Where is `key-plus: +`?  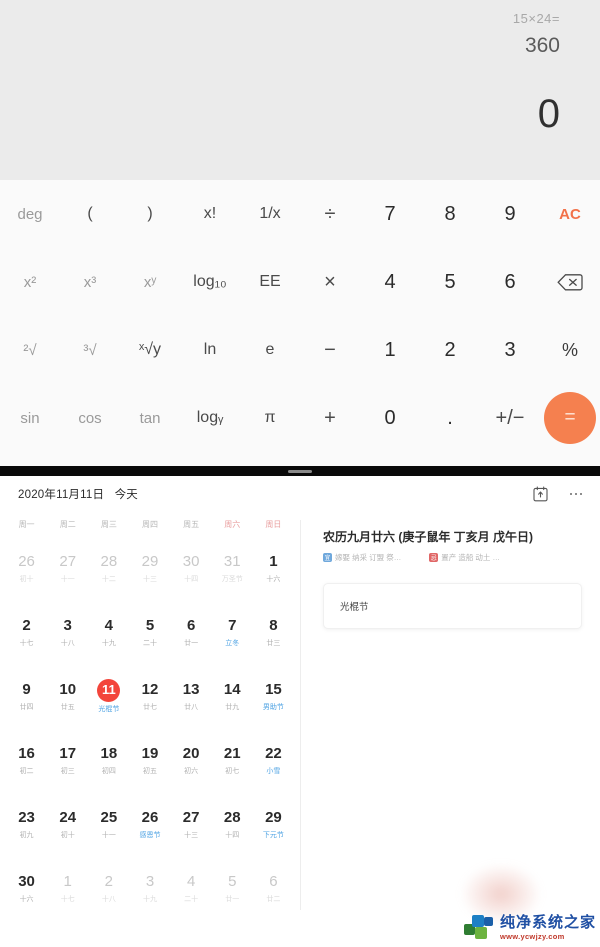 key-plus: + is located at coordinates (330, 418).